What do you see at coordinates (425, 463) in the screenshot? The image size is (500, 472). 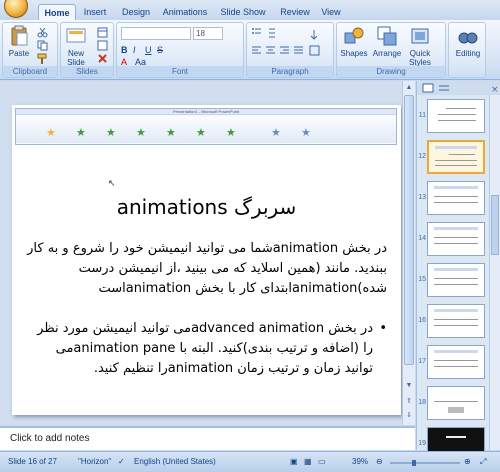 I see `zoom-slider` at bounding box center [425, 463].